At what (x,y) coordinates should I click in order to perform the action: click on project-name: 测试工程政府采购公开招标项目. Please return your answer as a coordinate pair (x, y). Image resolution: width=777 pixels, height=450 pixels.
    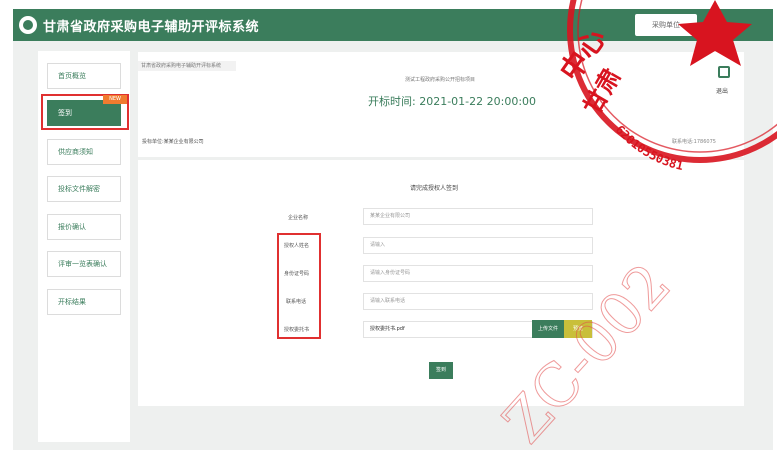
    Looking at the image, I should click on (439, 80).